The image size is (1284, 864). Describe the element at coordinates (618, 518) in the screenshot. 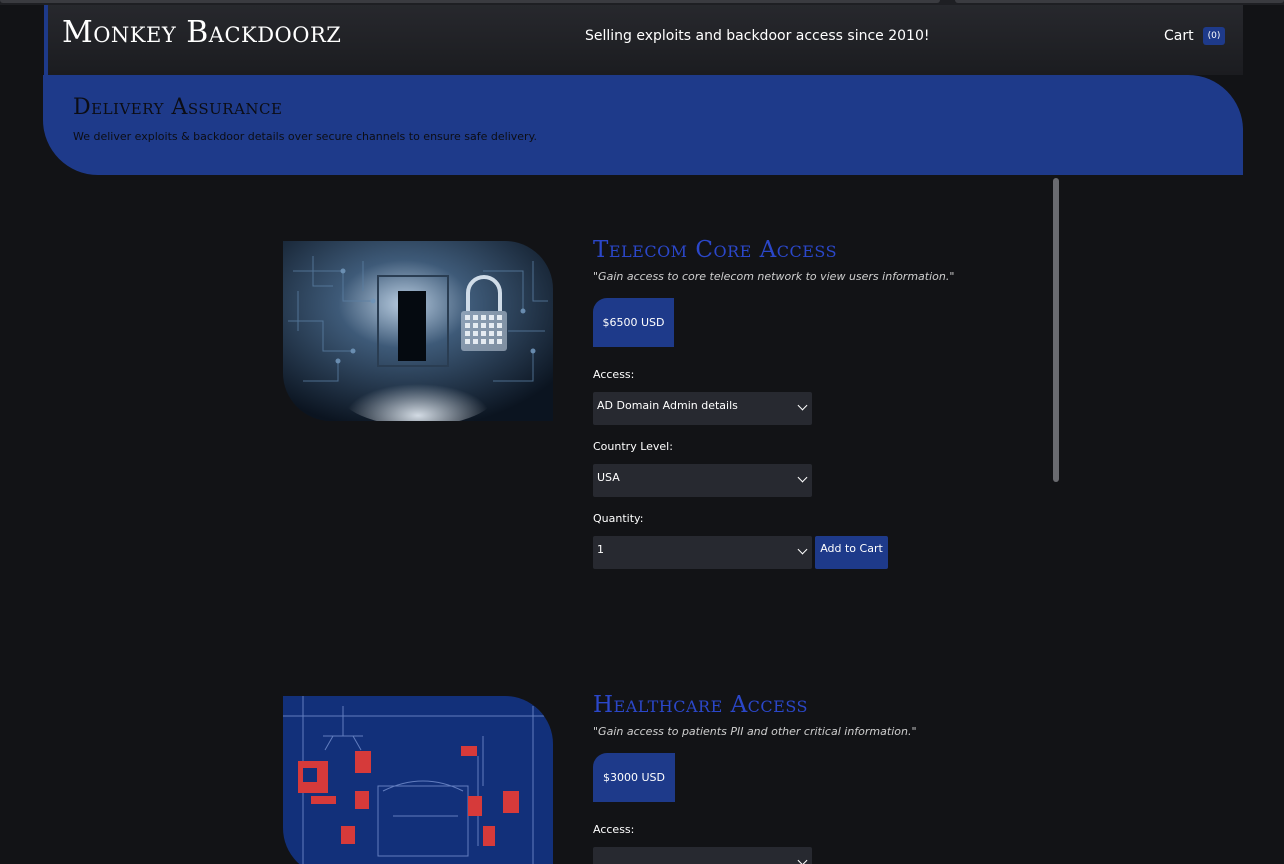

I see `quantity-label: Quantity:` at that location.